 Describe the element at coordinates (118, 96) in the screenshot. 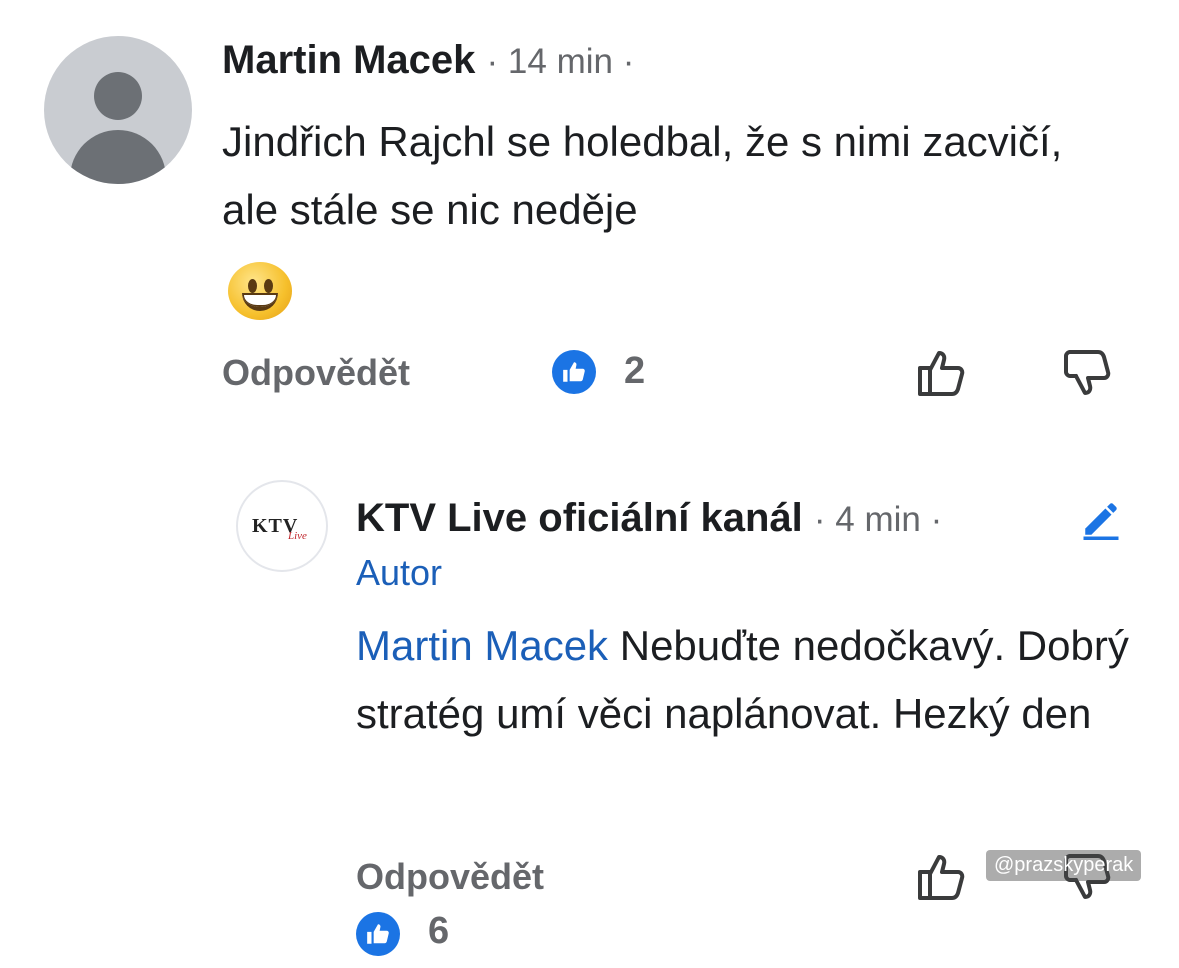

I see `avatar-head` at that location.